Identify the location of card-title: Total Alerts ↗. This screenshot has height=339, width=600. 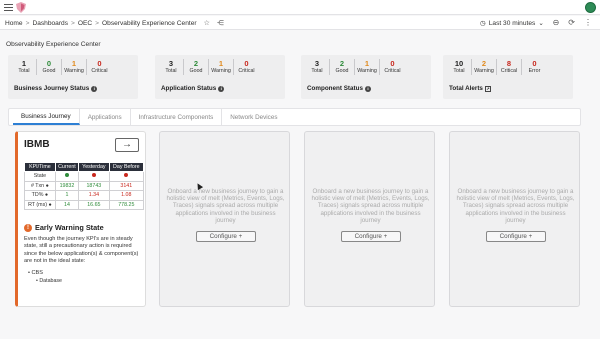
(470, 88).